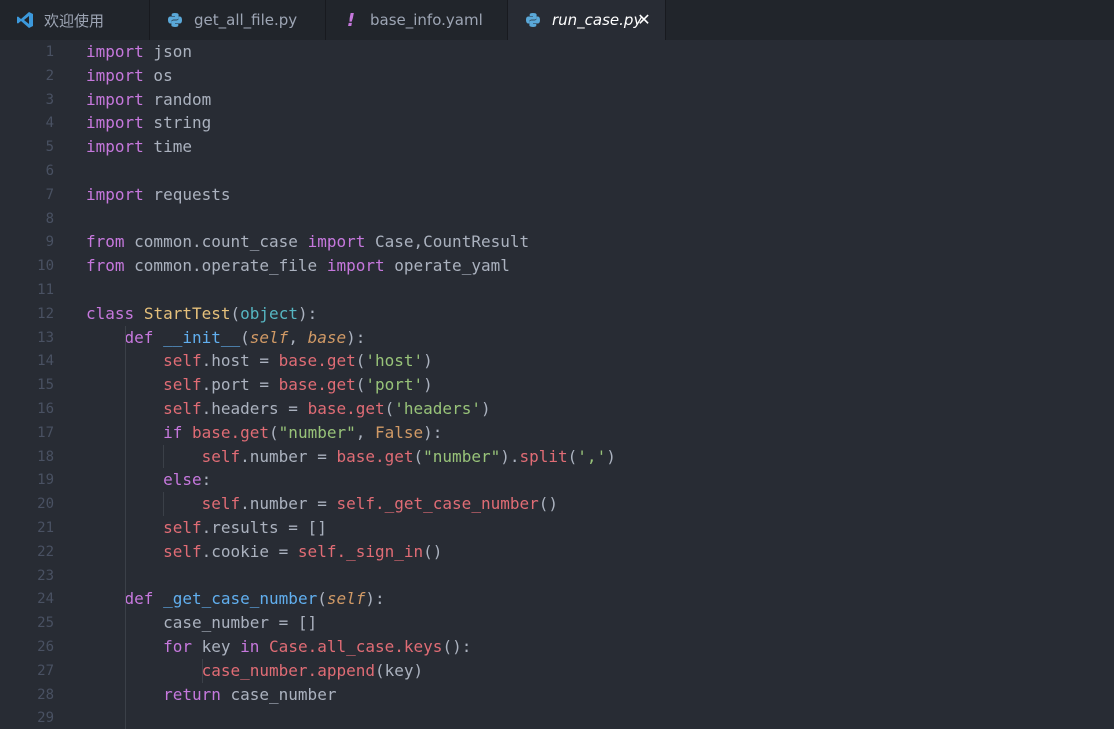 This screenshot has height=729, width=1114. Describe the element at coordinates (45, 409) in the screenshot. I see `line-number: 16` at that location.